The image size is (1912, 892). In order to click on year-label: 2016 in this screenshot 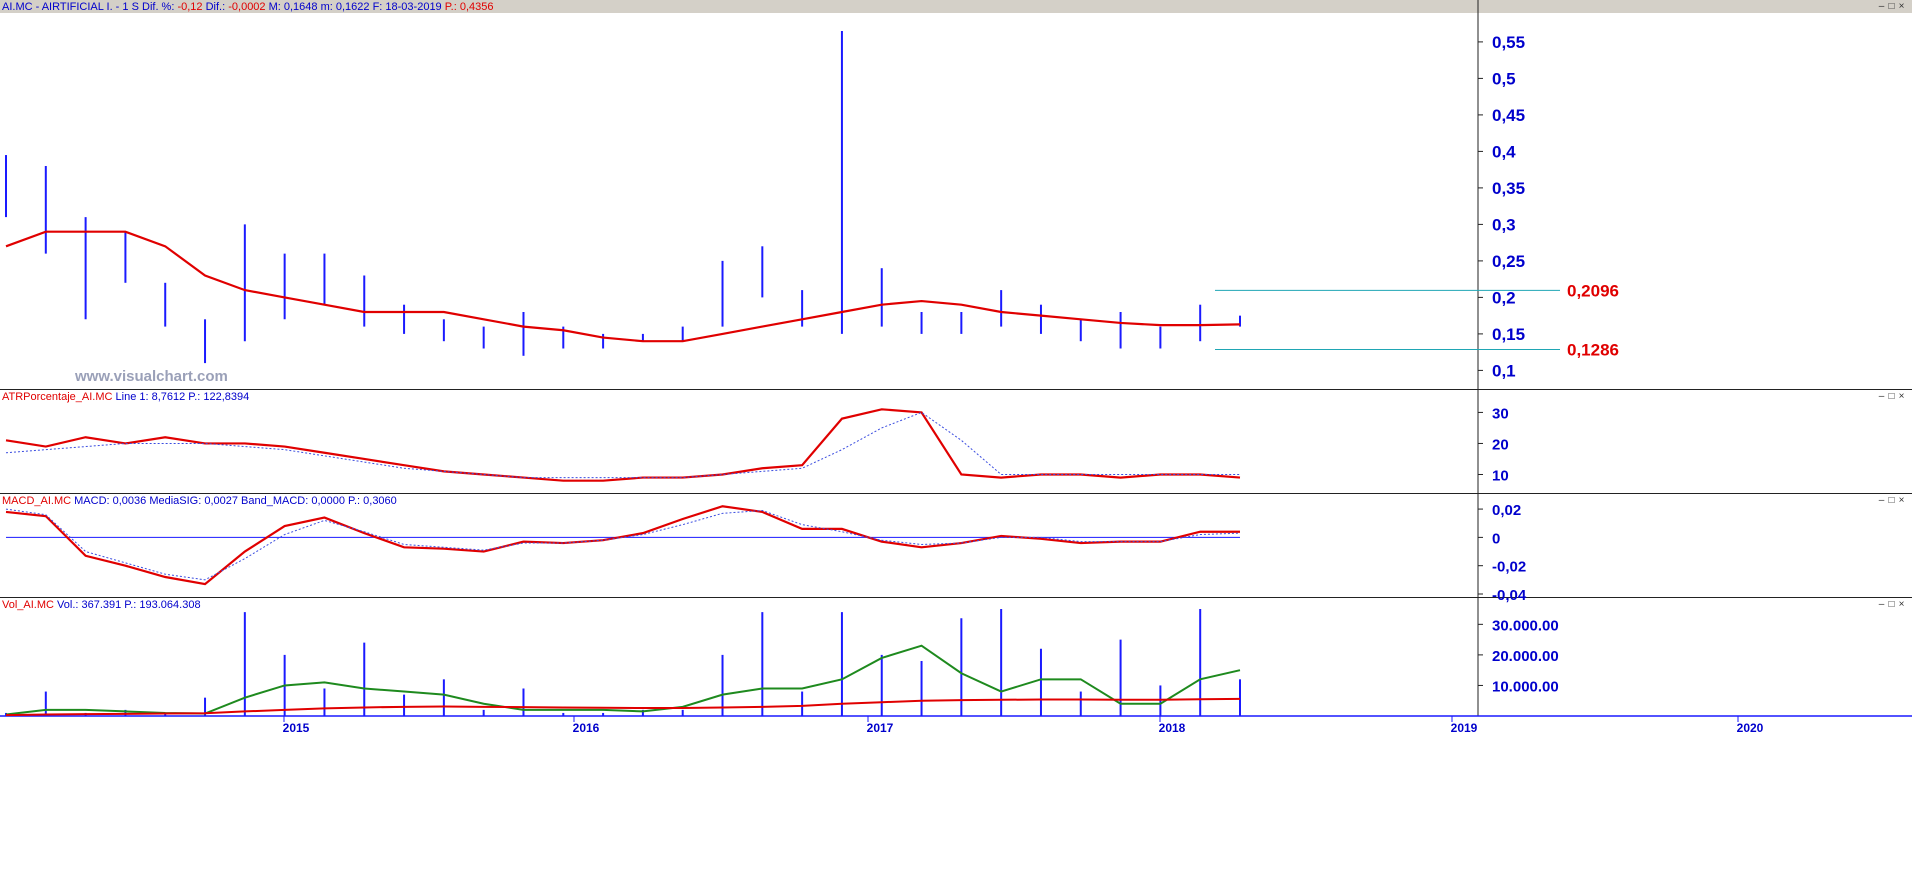, I will do `click(586, 728)`.